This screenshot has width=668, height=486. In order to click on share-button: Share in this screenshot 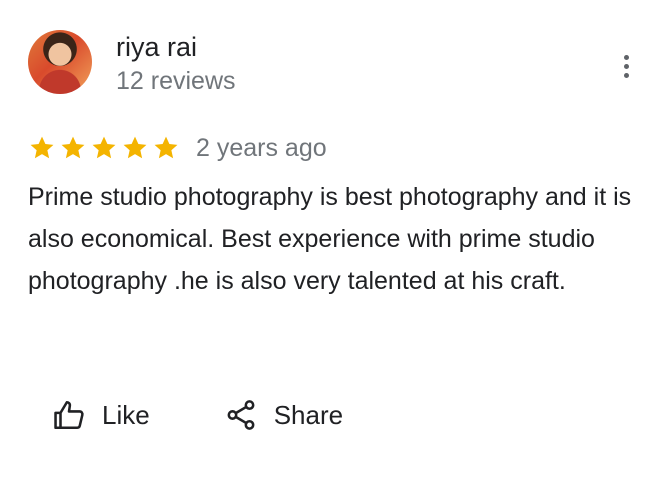, I will do `click(283, 415)`.